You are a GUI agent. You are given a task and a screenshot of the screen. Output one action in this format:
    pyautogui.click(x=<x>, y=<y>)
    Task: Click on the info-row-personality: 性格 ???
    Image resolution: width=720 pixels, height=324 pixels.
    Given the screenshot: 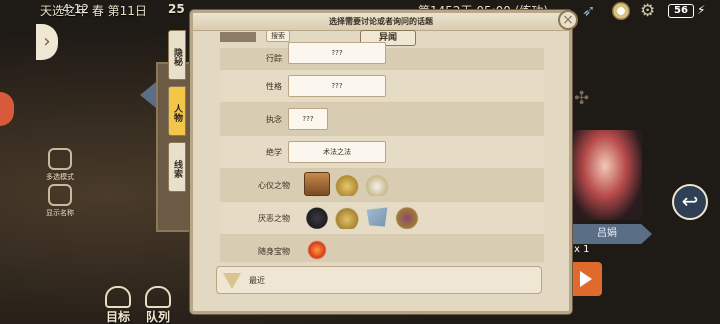 What is the action you would take?
    pyautogui.click(x=382, y=86)
    